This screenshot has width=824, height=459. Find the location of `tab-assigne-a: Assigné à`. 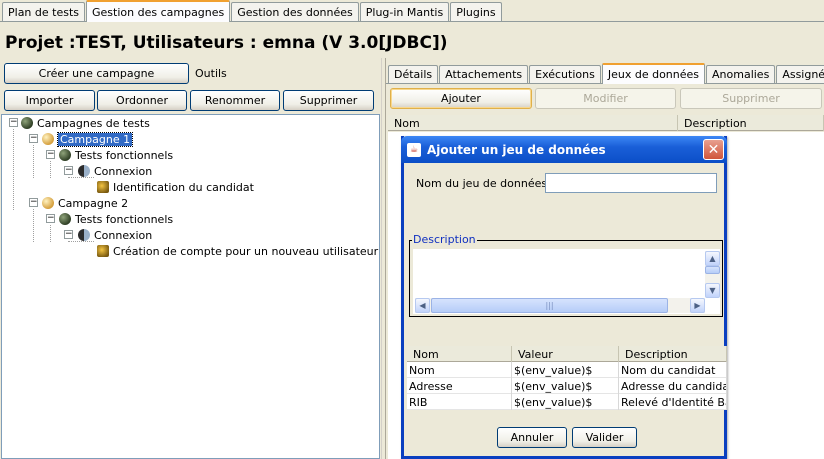

tab-assigne-a: Assigné à is located at coordinates (800, 74).